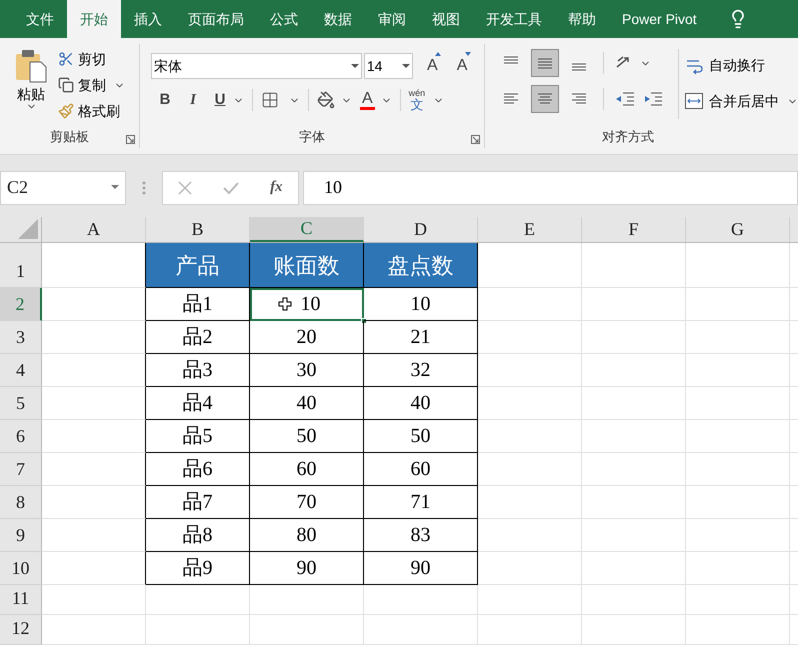  What do you see at coordinates (198, 436) in the screenshot?
I see `table-cell: 品5` at bounding box center [198, 436].